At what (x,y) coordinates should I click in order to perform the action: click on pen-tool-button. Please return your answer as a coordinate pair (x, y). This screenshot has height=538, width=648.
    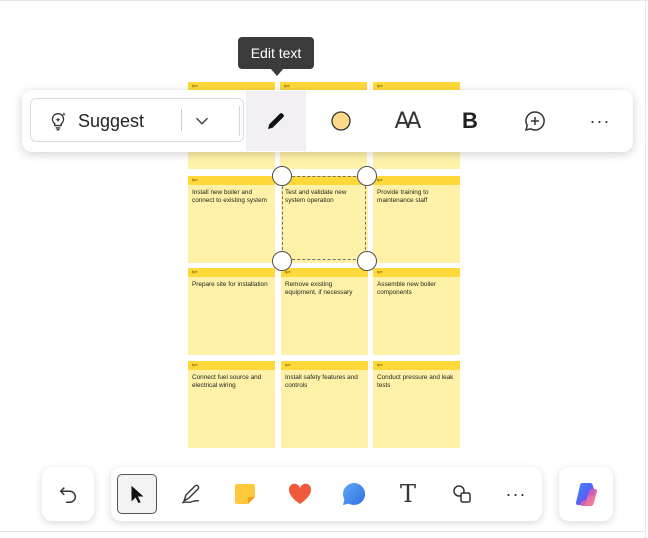
    Looking at the image, I should click on (191, 494).